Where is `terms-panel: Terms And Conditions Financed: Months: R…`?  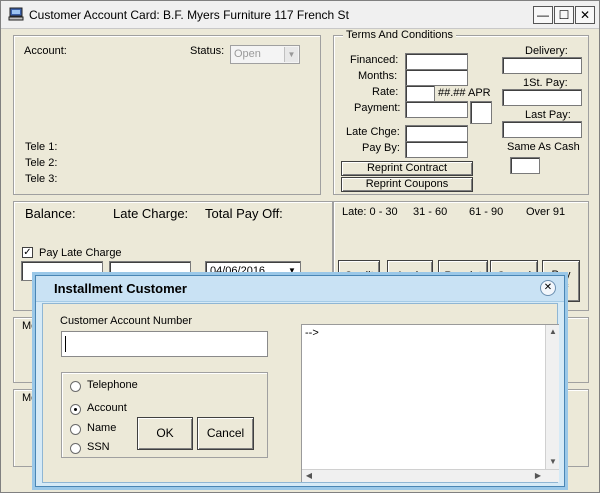
terms-panel: Terms And Conditions Financed: Months: R… is located at coordinates (461, 112).